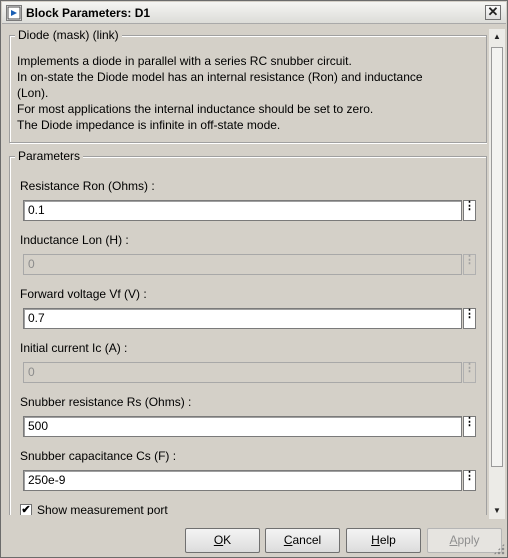  Describe the element at coordinates (14, 13) in the screenshot. I see `simulink-block-icon` at that location.